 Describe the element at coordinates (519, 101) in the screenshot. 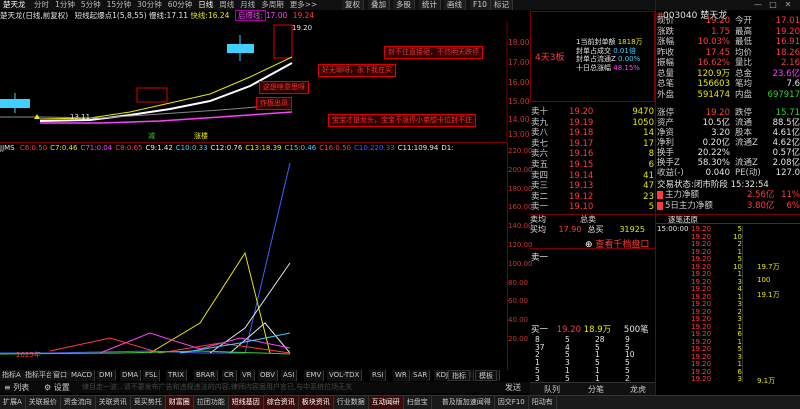

I see `y-tick: 15.00` at that location.